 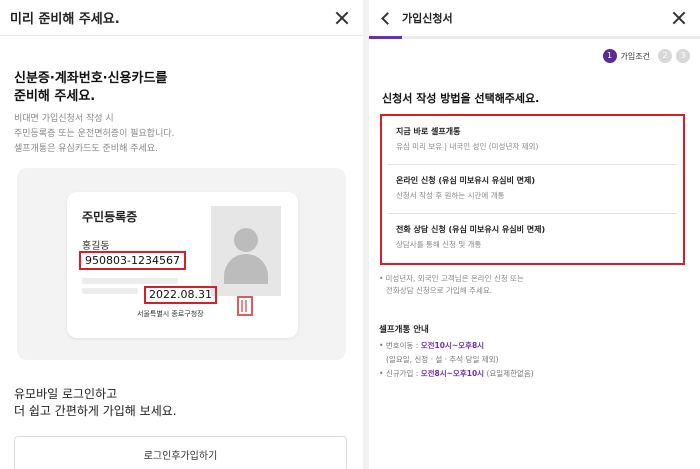 What do you see at coordinates (452, 373) in the screenshot?
I see `guide-new-hours: 오전8시~오후10시` at bounding box center [452, 373].